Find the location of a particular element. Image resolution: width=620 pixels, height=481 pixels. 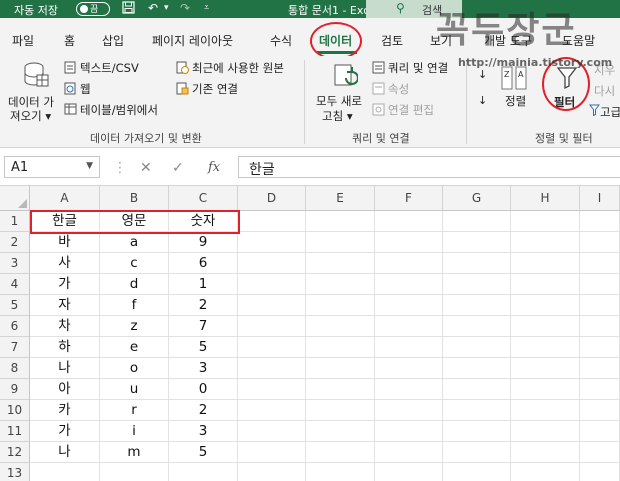

cell-f4 is located at coordinates (409, 284).